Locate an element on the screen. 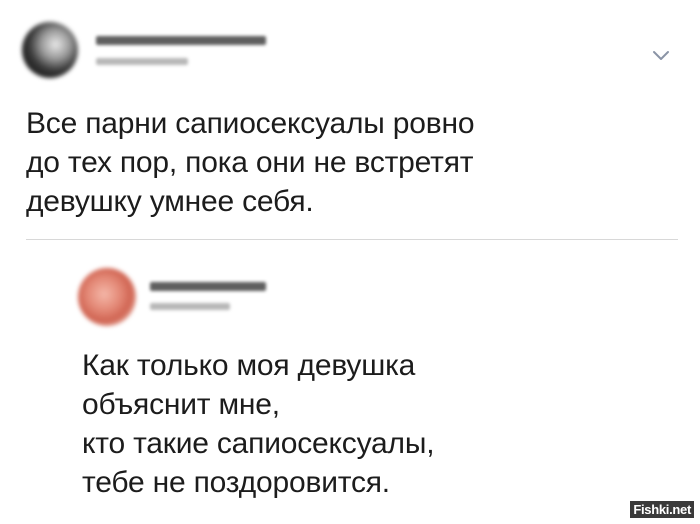 This screenshot has height=524, width=700. reply-author-name-blurred is located at coordinates (208, 286).